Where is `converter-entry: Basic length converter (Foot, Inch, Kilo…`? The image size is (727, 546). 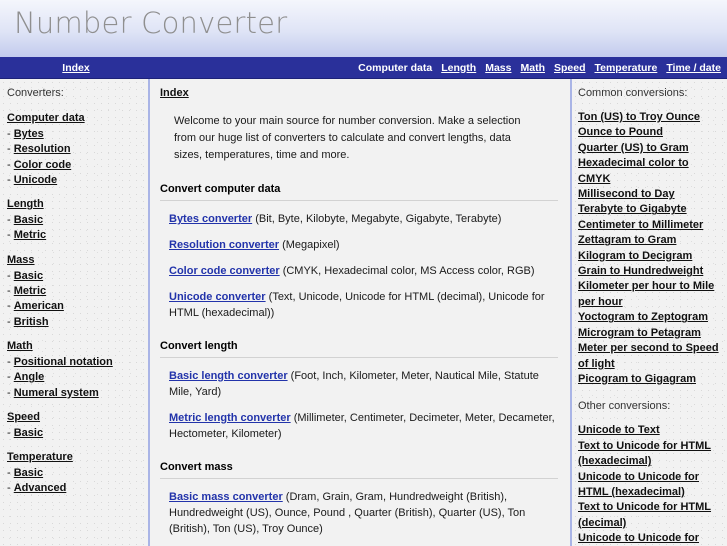
converter-entry: Basic length converter (Foot, Inch, Kilo… is located at coordinates (363, 384).